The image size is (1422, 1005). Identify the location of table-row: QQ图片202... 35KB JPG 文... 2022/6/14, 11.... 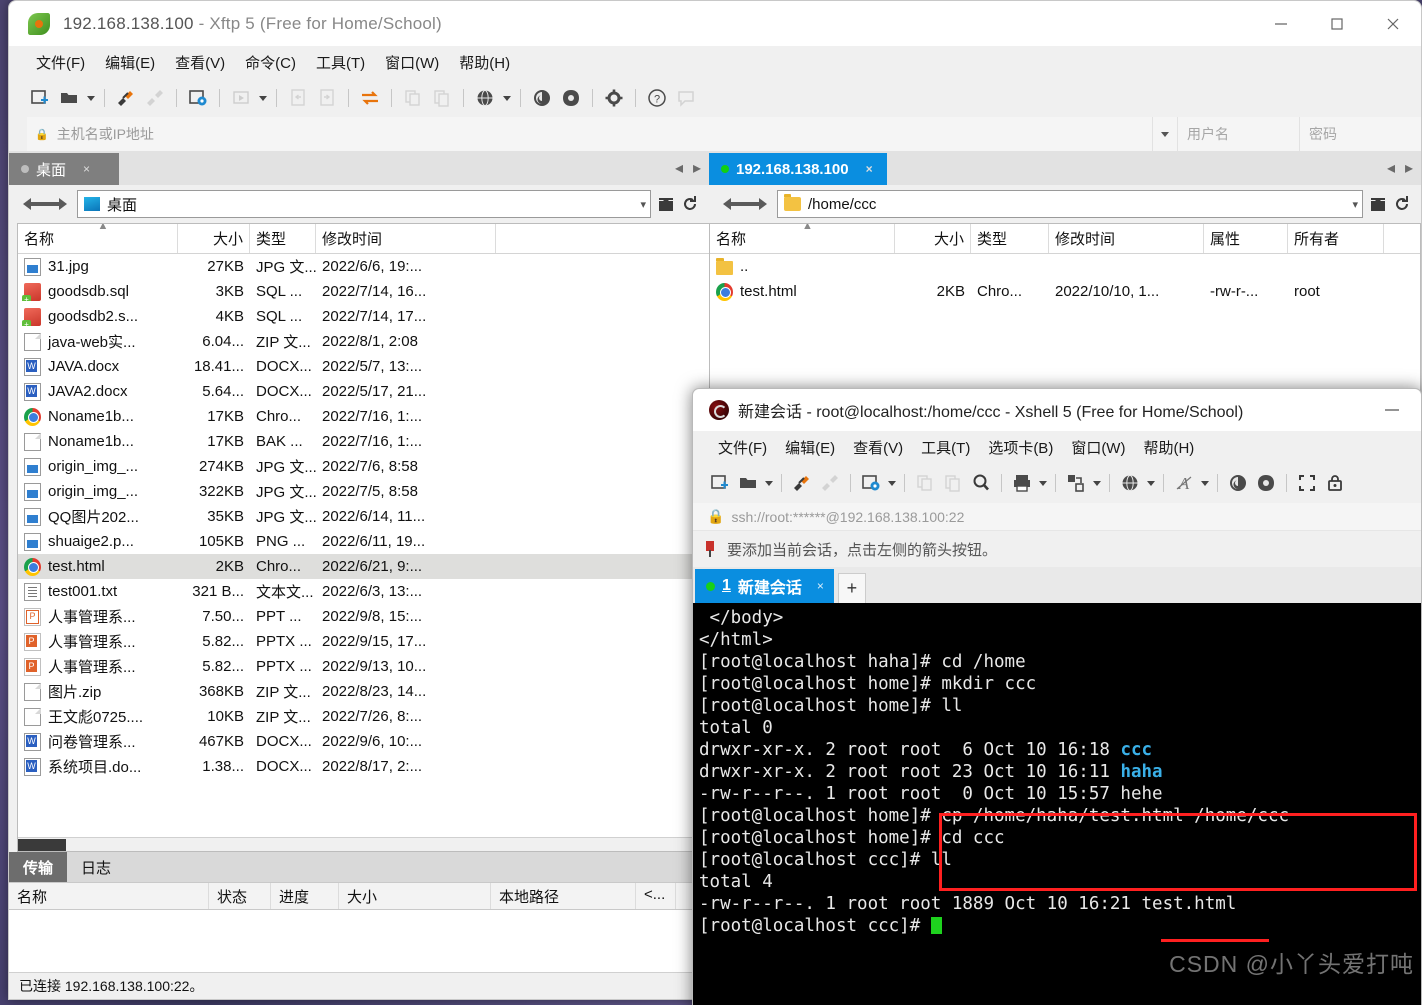
(363, 516).